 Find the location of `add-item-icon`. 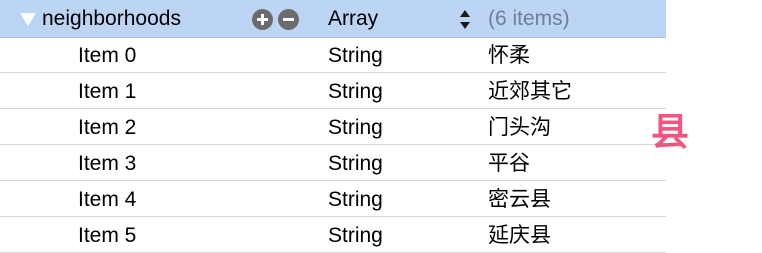

add-item-icon is located at coordinates (262, 19).